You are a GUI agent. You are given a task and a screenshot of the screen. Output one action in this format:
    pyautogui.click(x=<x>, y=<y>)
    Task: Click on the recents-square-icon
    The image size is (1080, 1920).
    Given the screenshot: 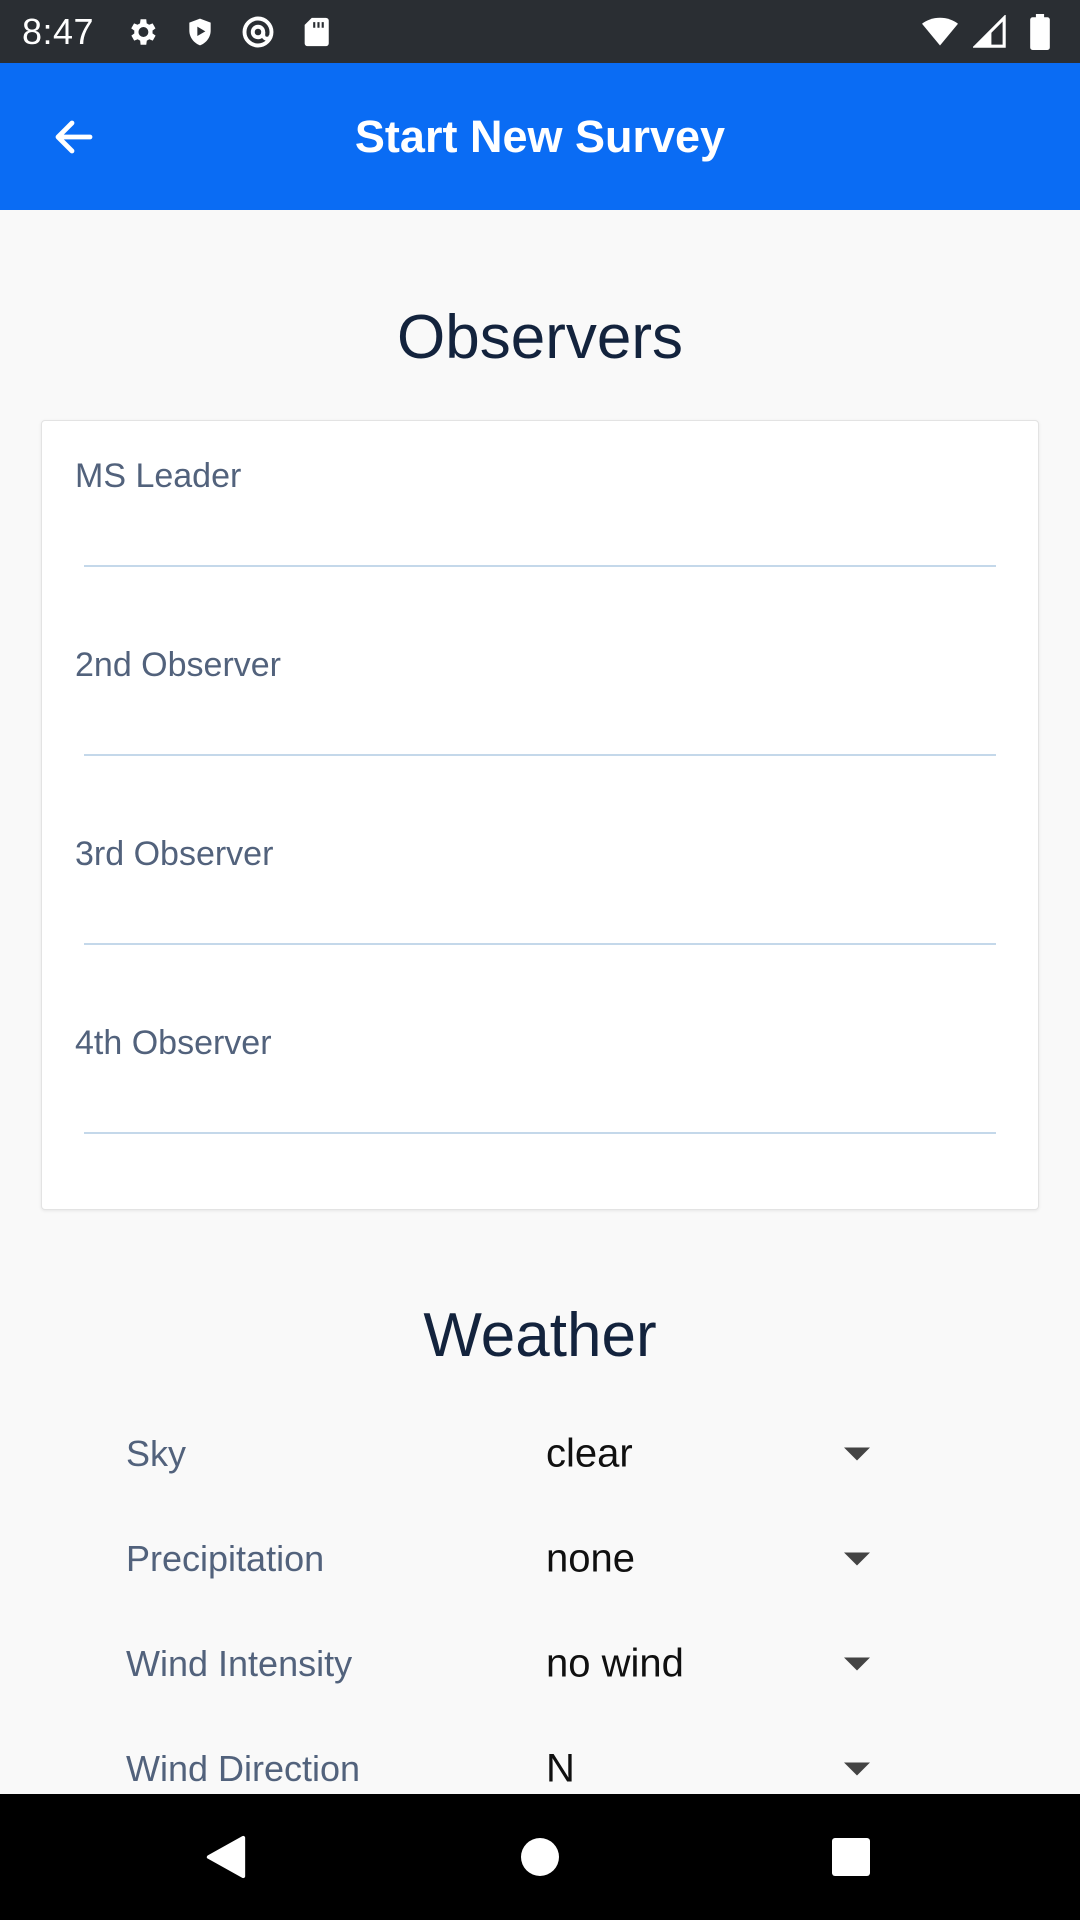 What is the action you would take?
    pyautogui.click(x=851, y=1857)
    